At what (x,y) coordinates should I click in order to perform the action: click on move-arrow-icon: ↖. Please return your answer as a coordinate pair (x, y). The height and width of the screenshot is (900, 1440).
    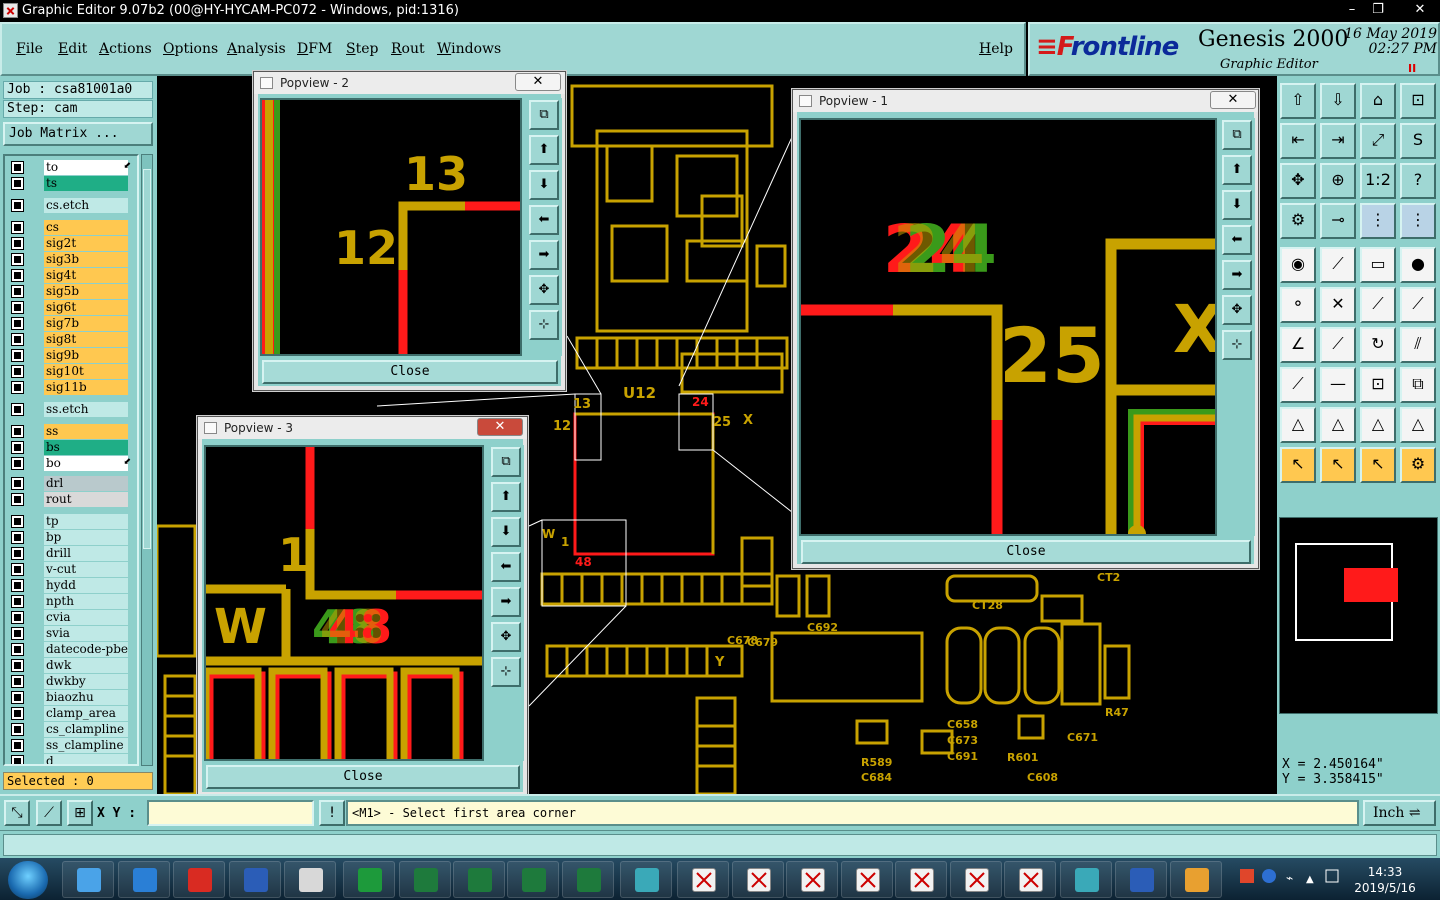
    Looking at the image, I should click on (1378, 465).